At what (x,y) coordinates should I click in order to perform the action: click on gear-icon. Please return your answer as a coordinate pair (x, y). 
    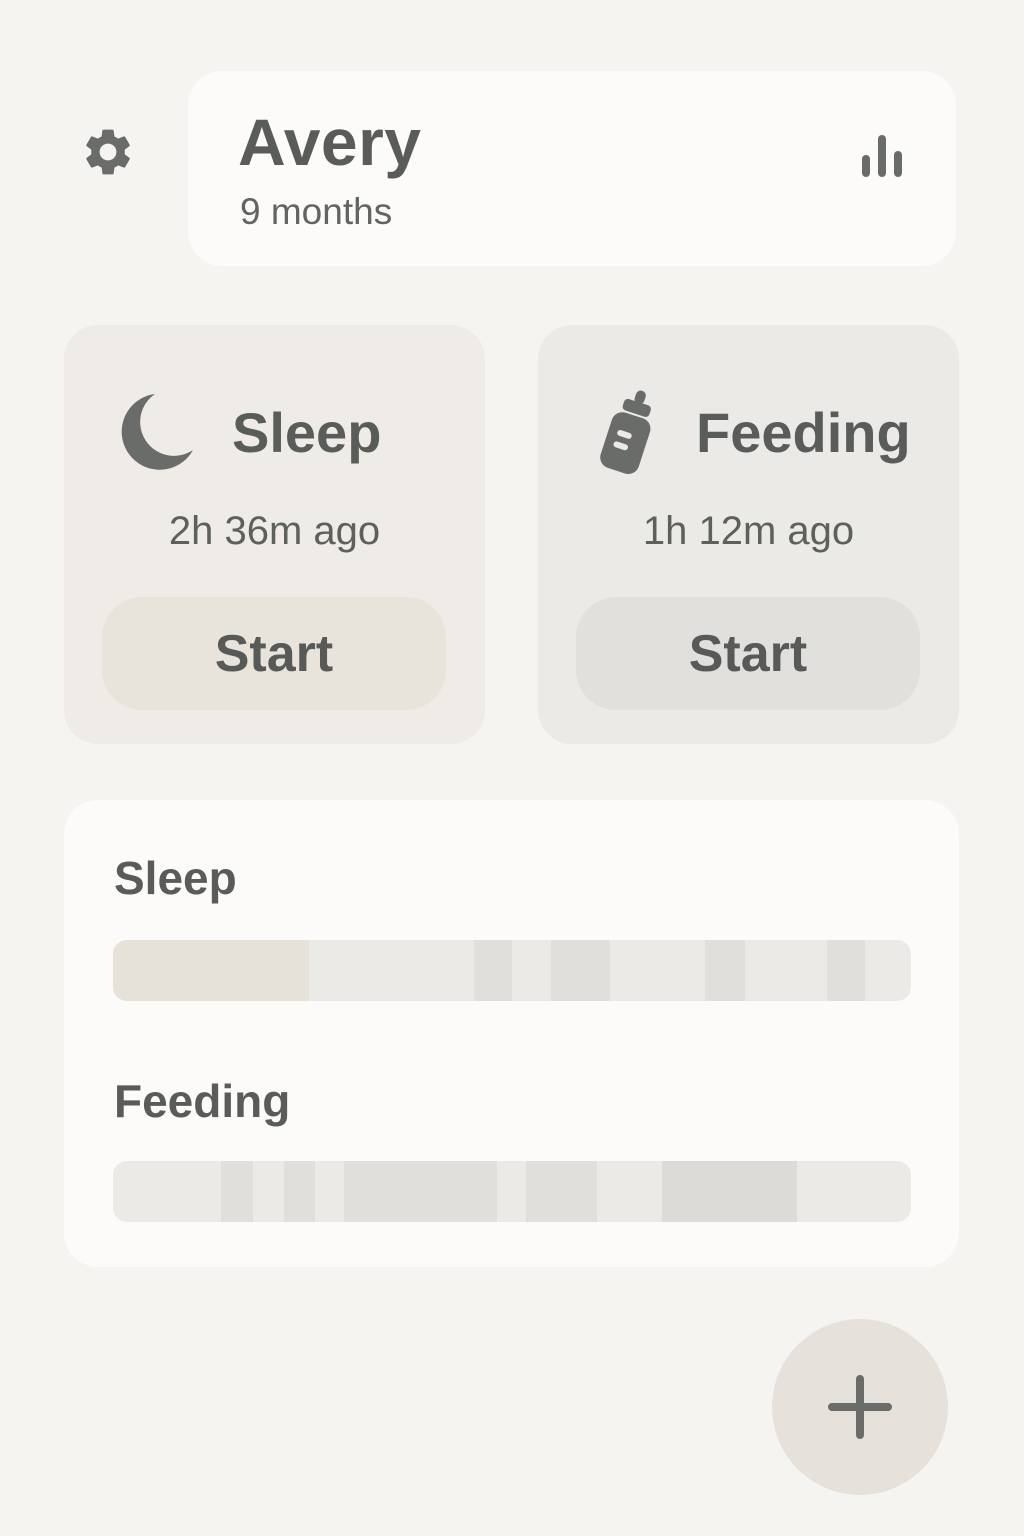
    Looking at the image, I should click on (108, 152).